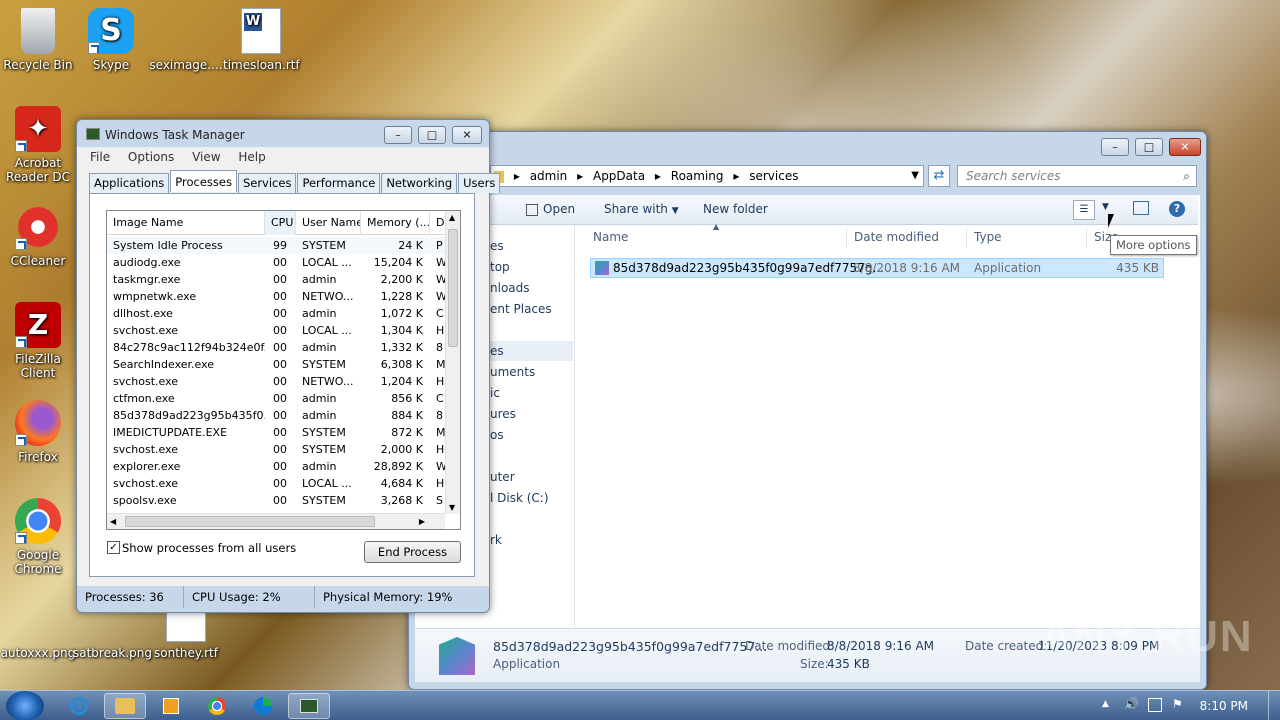 The height and width of the screenshot is (720, 1280). I want to click on process-row: taskmgr.exe 00 admin 2,200 KW, so click(277, 279).